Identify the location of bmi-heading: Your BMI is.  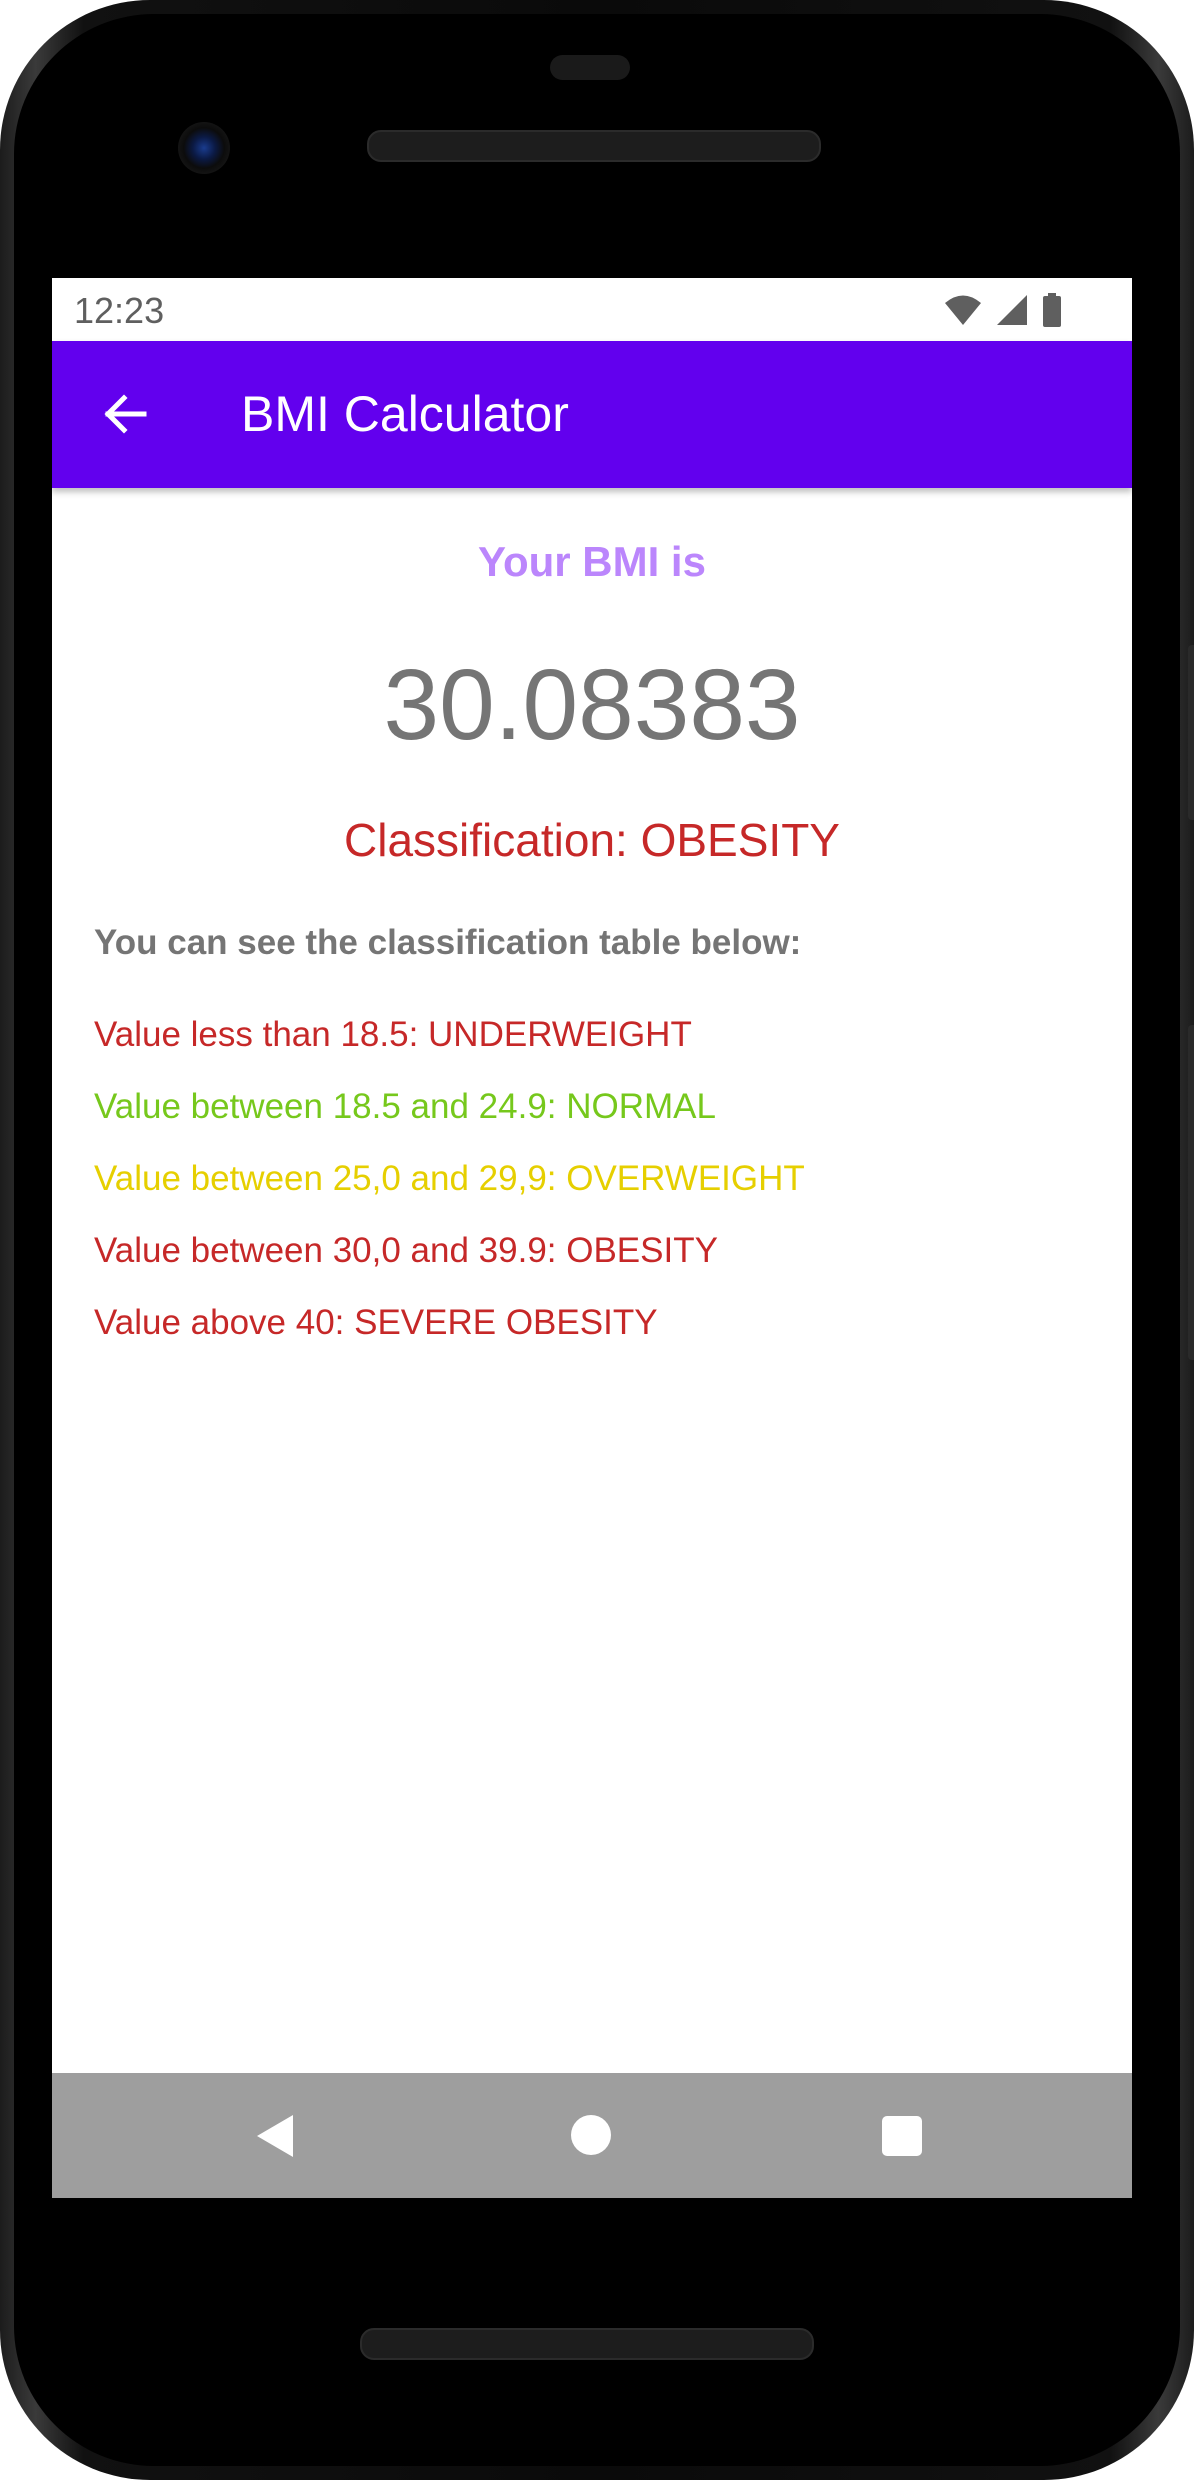
(592, 561).